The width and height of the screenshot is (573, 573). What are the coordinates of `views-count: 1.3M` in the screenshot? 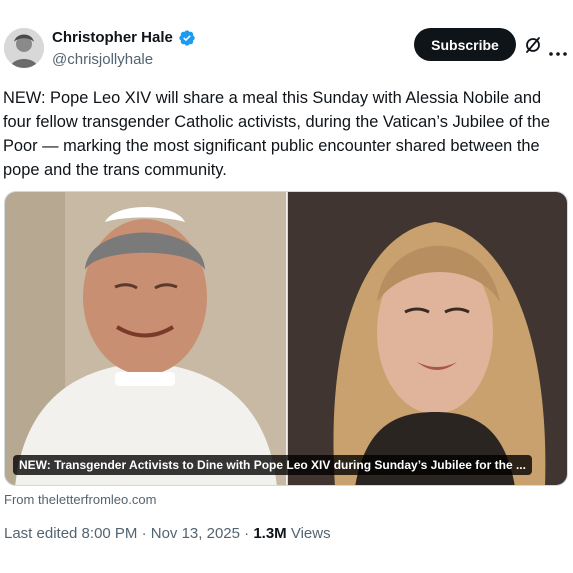 It's located at (270, 533).